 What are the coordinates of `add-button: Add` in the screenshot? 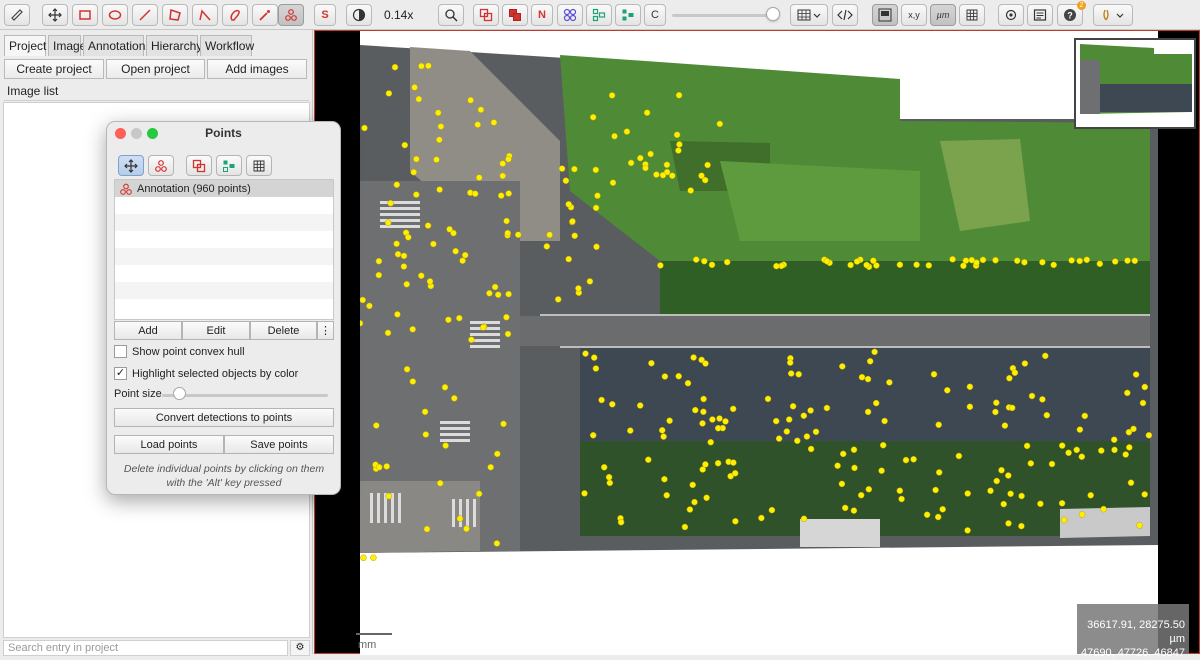 It's located at (148, 330).